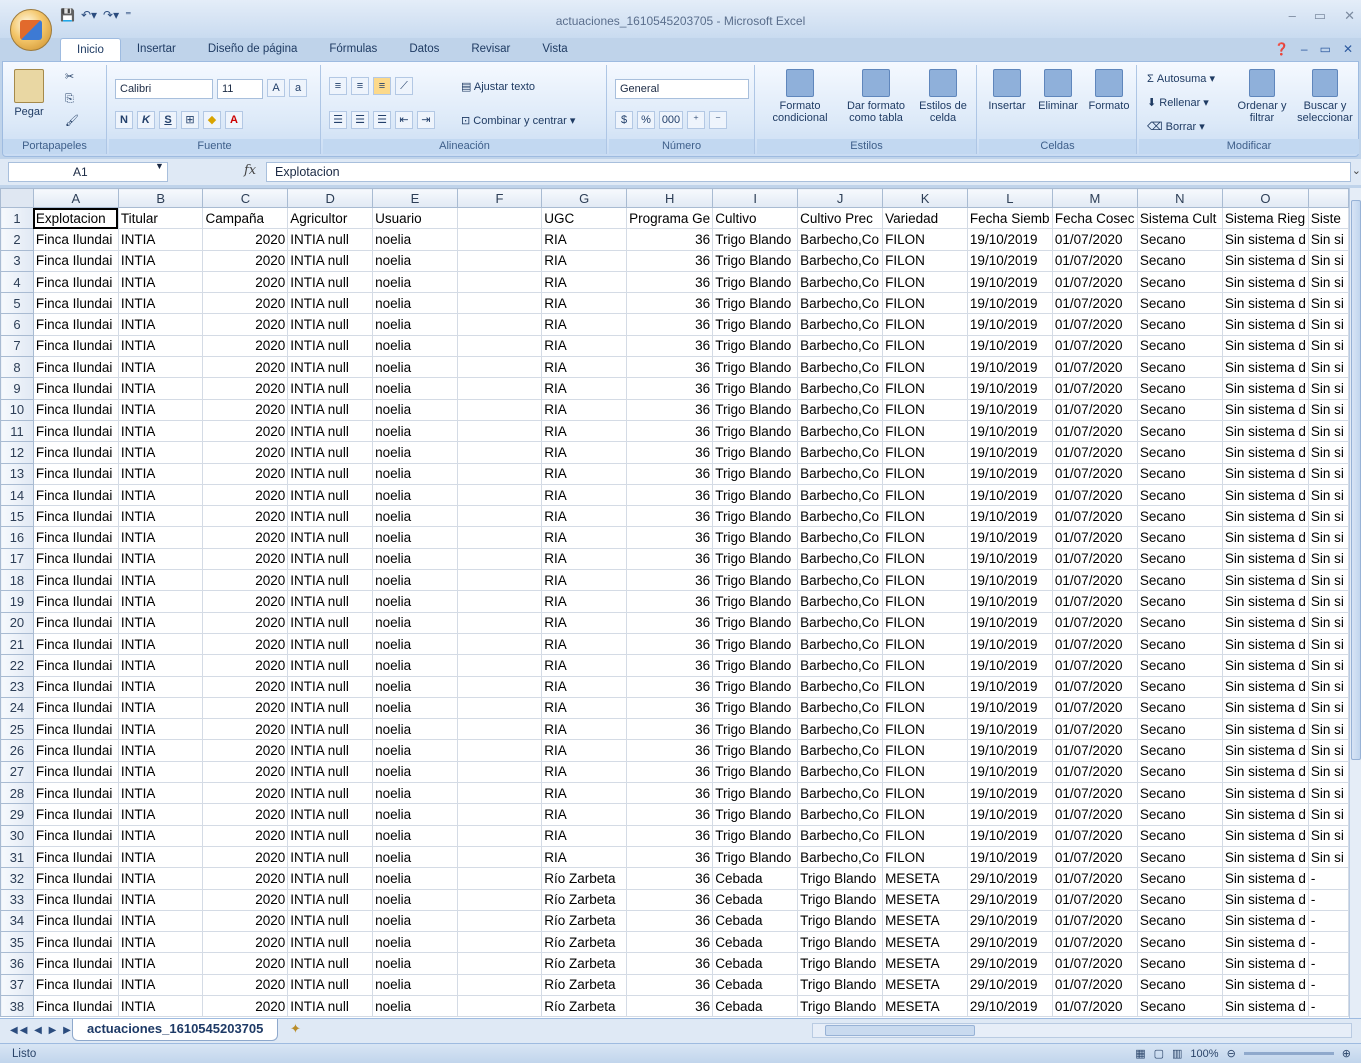  Describe the element at coordinates (696, 120) in the screenshot. I see `increase-decimal-icon: ⁺` at that location.